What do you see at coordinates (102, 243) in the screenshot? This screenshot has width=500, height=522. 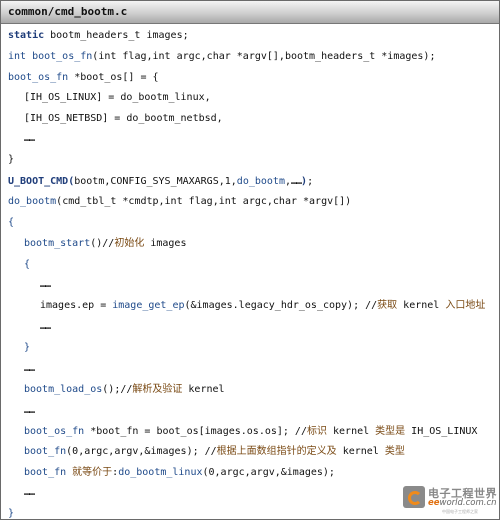 I see `code-token: ()//` at bounding box center [102, 243].